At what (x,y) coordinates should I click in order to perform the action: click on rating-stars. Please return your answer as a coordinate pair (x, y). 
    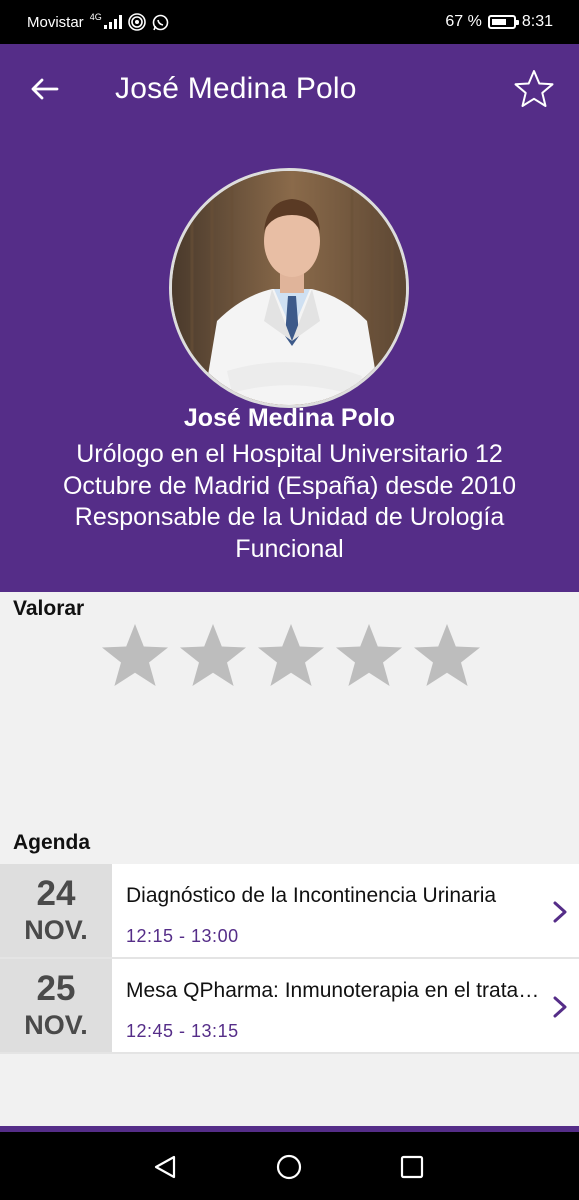
    Looking at the image, I should click on (291, 657).